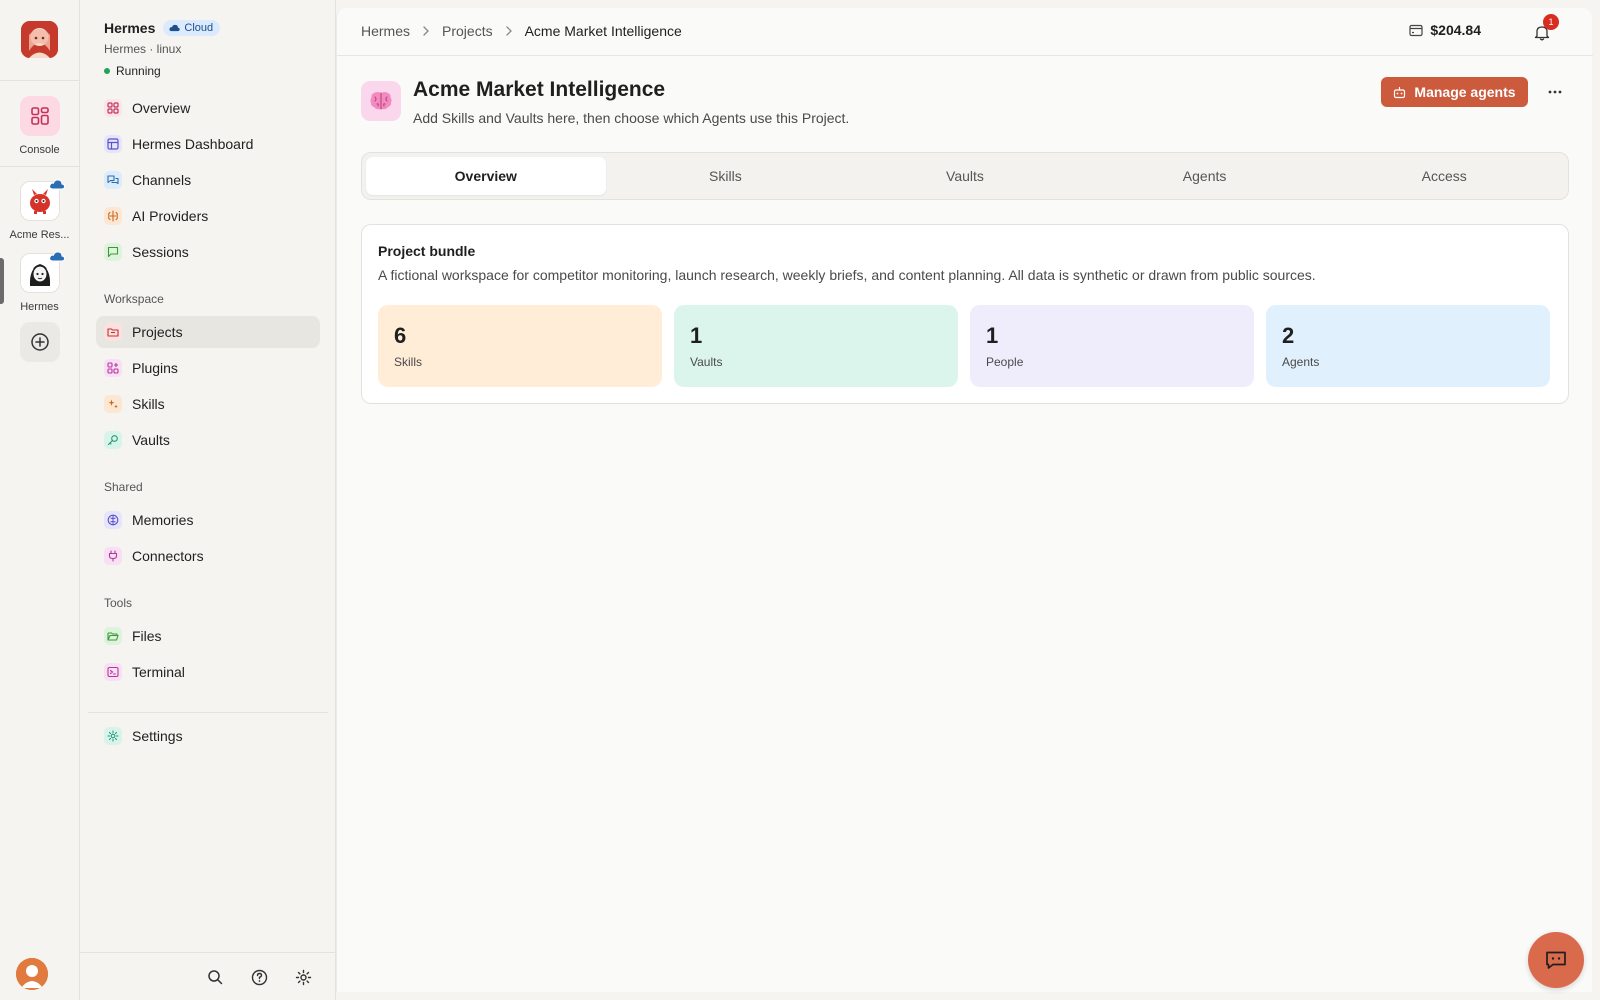 The height and width of the screenshot is (1000, 1600). I want to click on breadcrumb-item-projects: Projects, so click(467, 31).